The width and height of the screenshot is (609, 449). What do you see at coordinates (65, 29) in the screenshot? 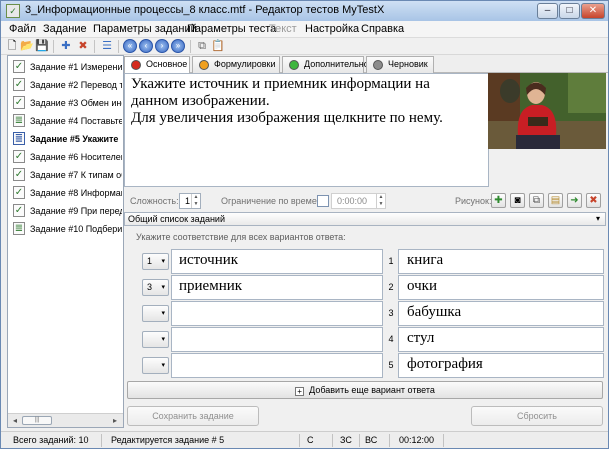
I see `menu-task: Задание` at bounding box center [65, 29].